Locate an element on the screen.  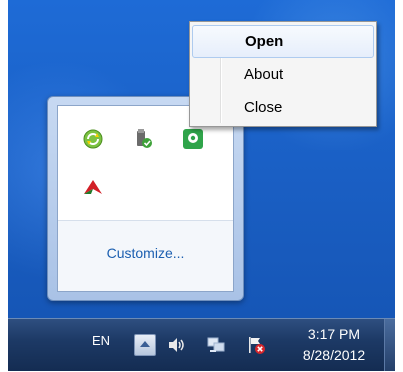
show-desktop-button is located at coordinates (389, 345).